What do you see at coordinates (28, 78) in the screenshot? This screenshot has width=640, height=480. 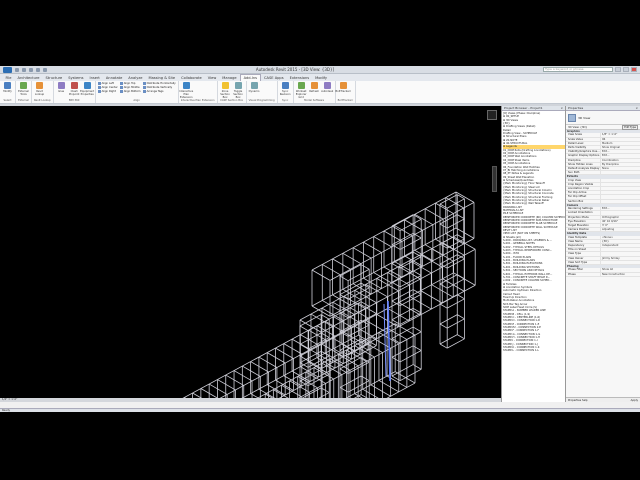 I see `tab-architecture: Architecture` at bounding box center [28, 78].